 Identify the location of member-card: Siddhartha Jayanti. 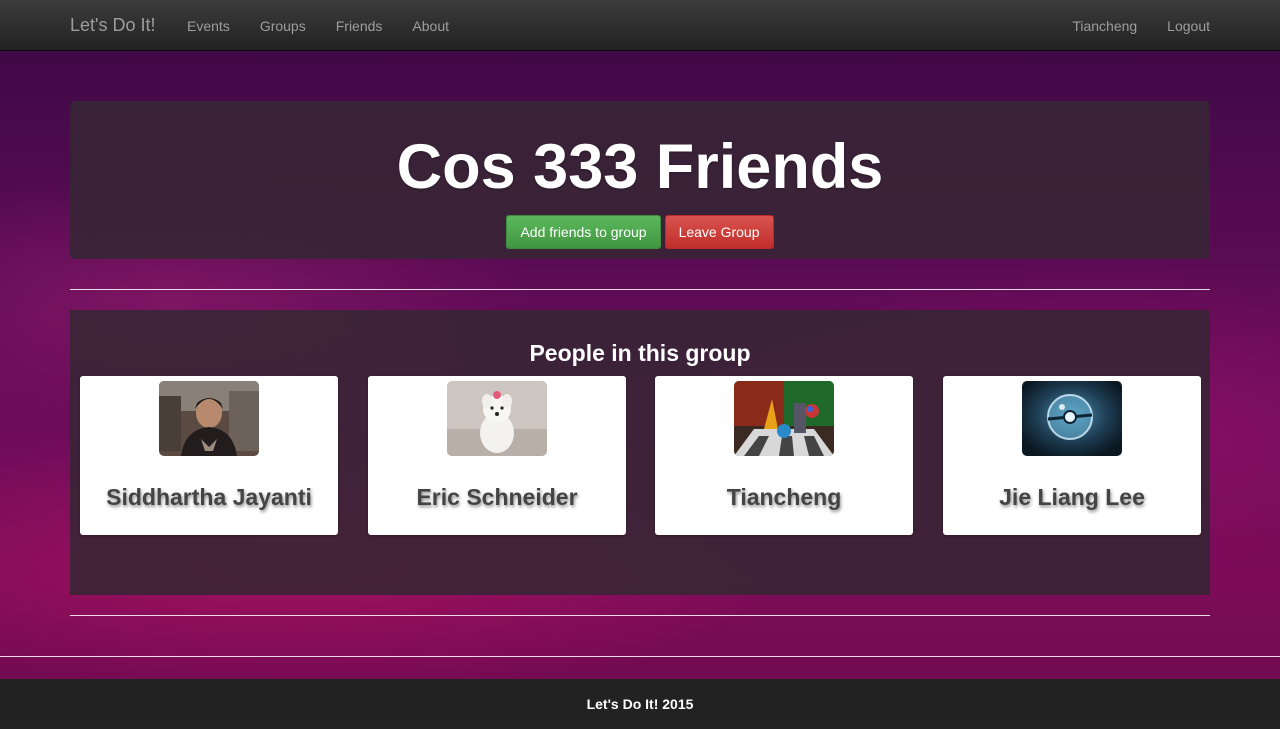
(209, 455).